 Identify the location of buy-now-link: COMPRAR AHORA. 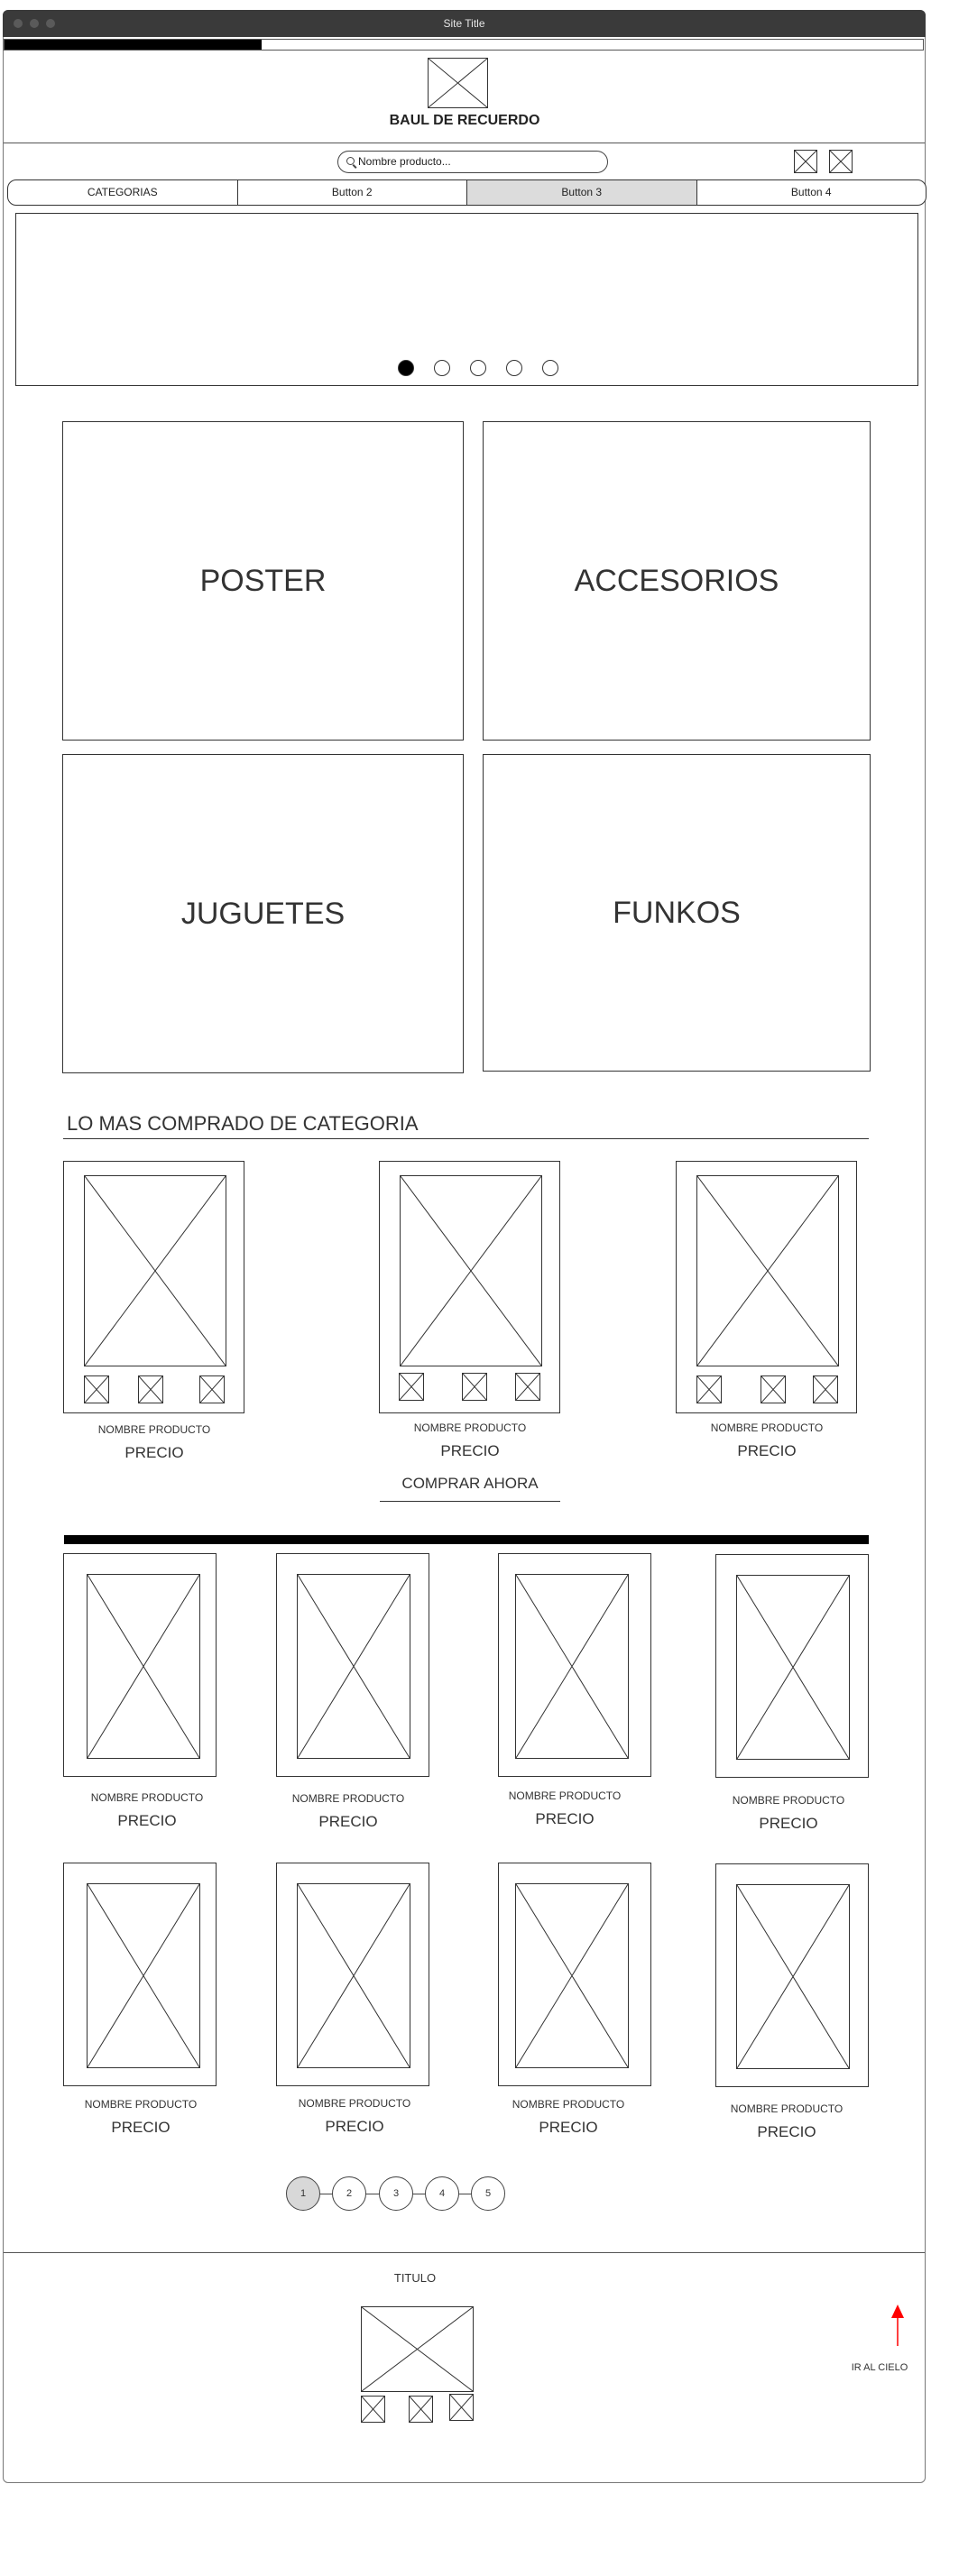
(470, 1484).